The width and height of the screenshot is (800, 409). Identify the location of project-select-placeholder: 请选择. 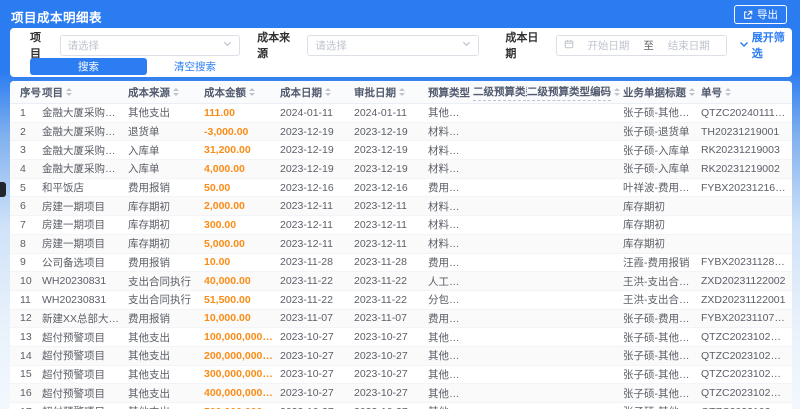
(83, 45).